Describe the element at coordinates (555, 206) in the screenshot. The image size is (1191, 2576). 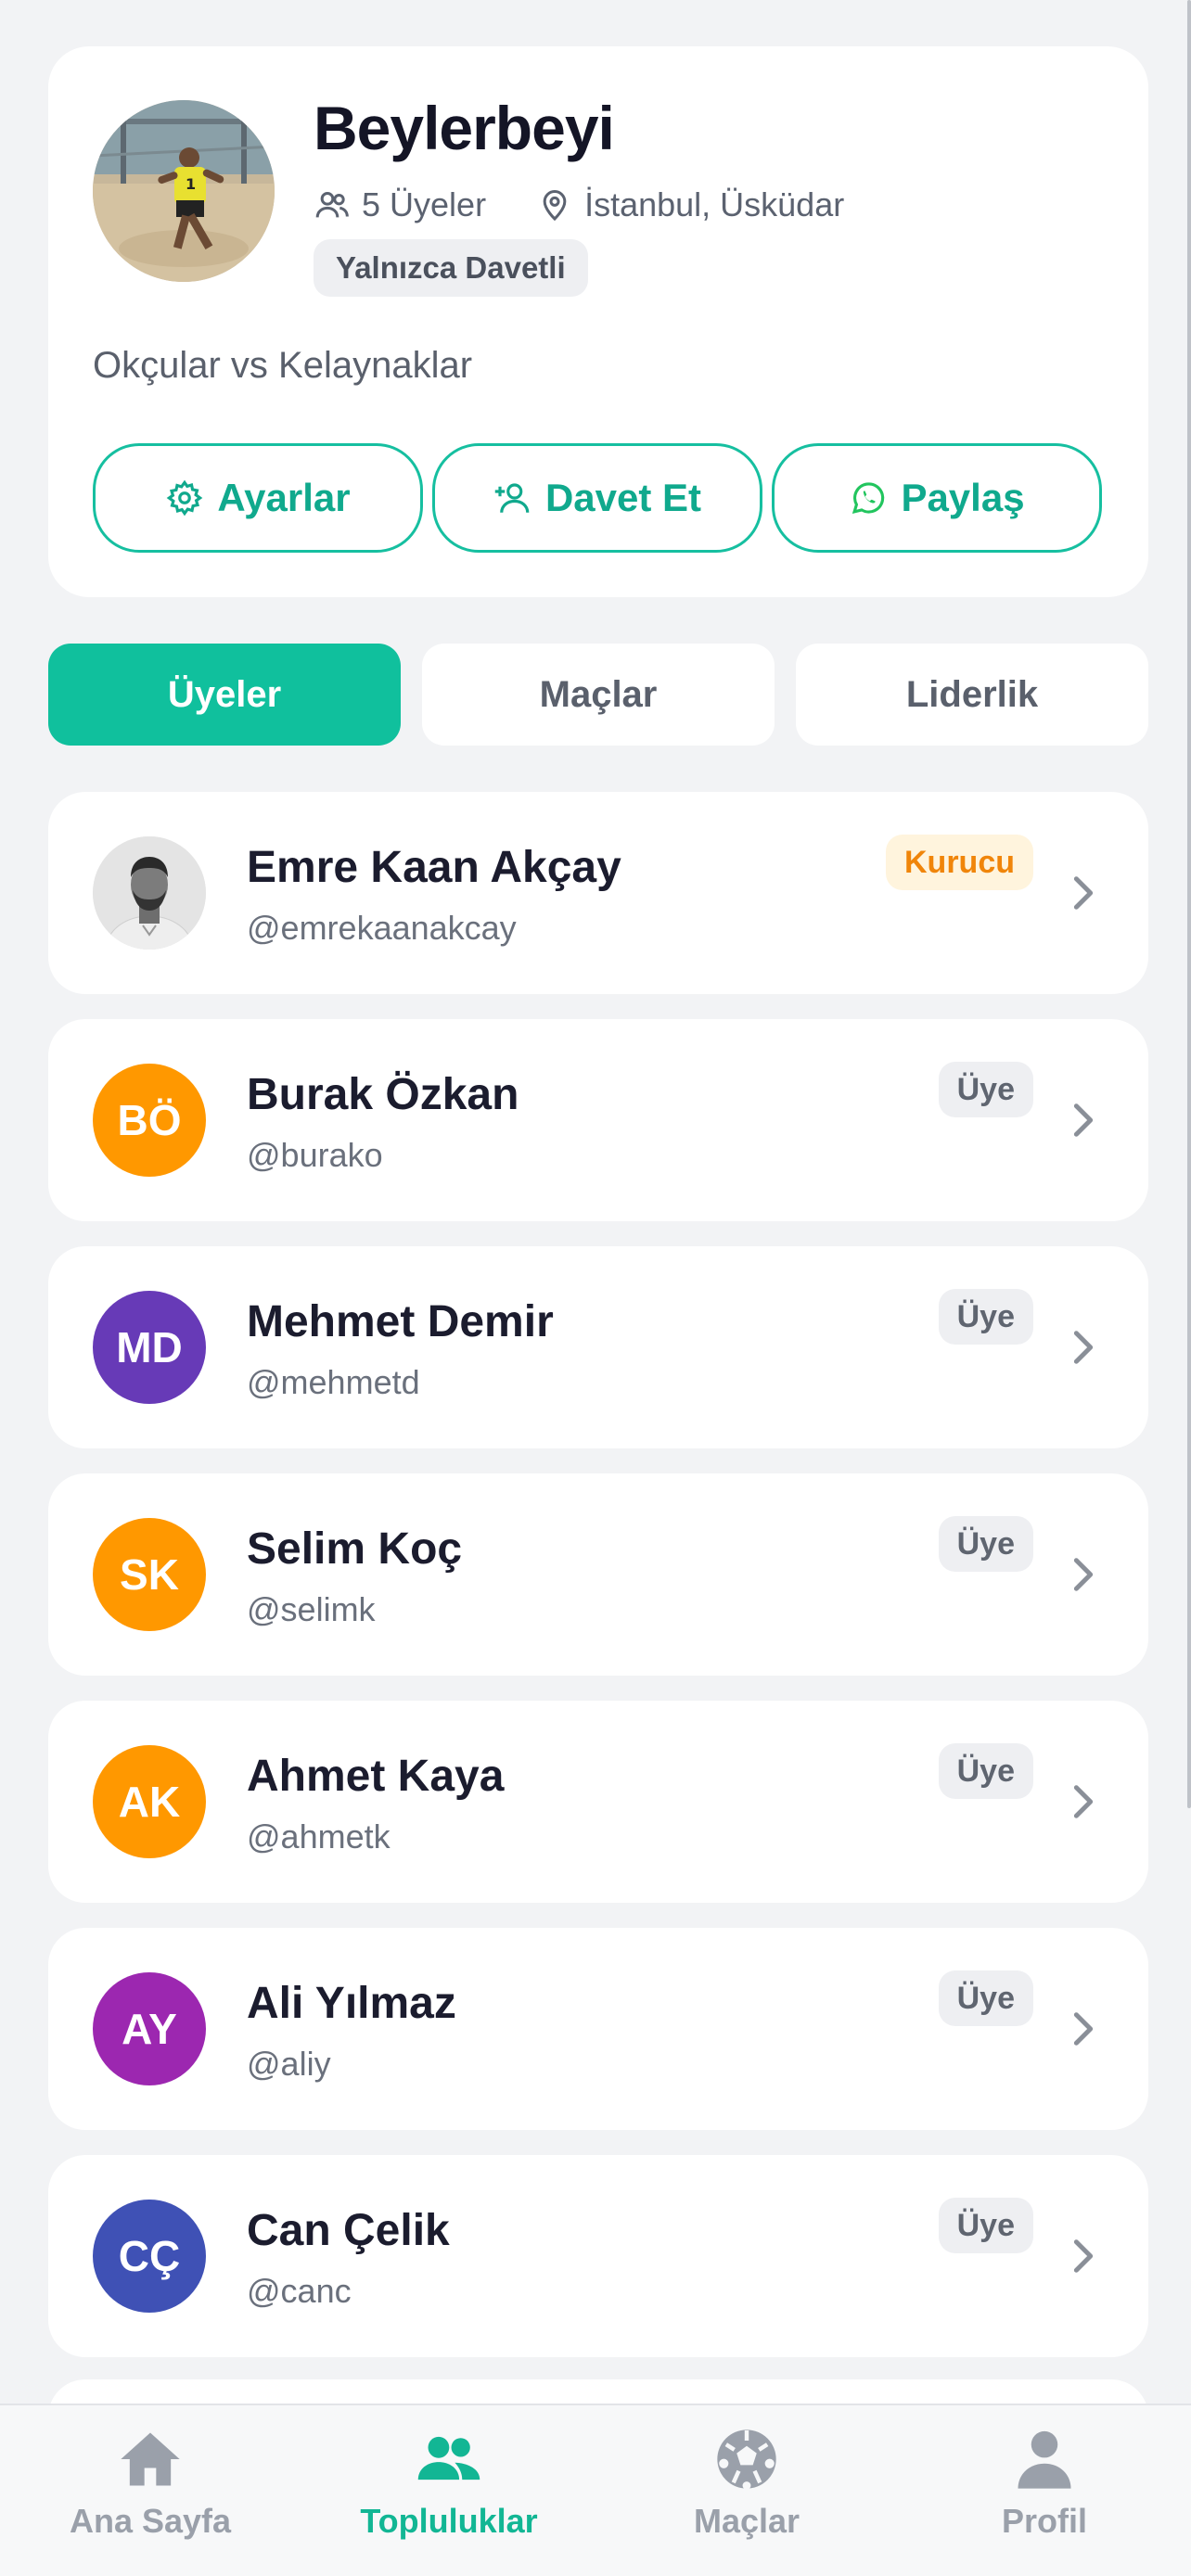
I see `location-pin-icon` at that location.